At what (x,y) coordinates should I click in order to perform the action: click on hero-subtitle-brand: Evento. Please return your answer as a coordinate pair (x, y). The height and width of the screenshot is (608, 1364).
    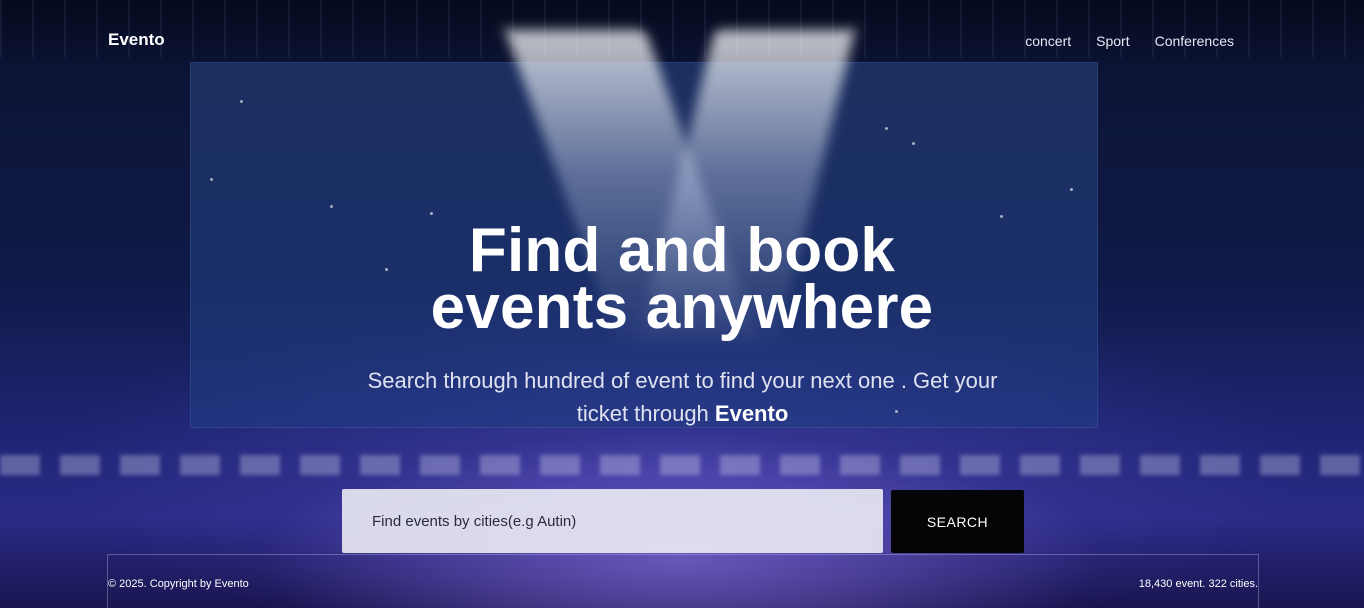
    Looking at the image, I should click on (751, 413).